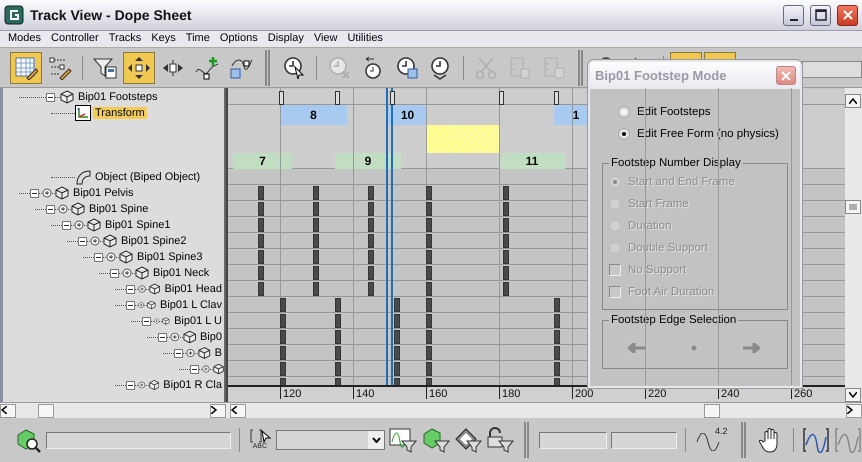 The height and width of the screenshot is (462, 862). I want to click on menu-item: Options, so click(240, 39).